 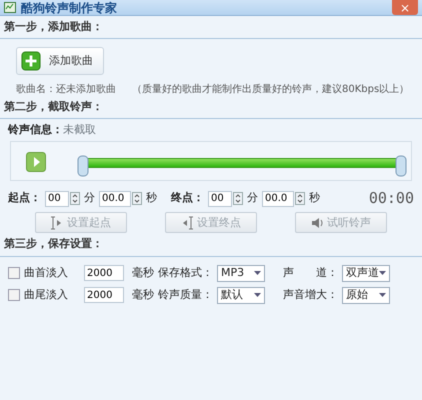 What do you see at coordinates (31, 61) in the screenshot?
I see `plus-icon` at bounding box center [31, 61].